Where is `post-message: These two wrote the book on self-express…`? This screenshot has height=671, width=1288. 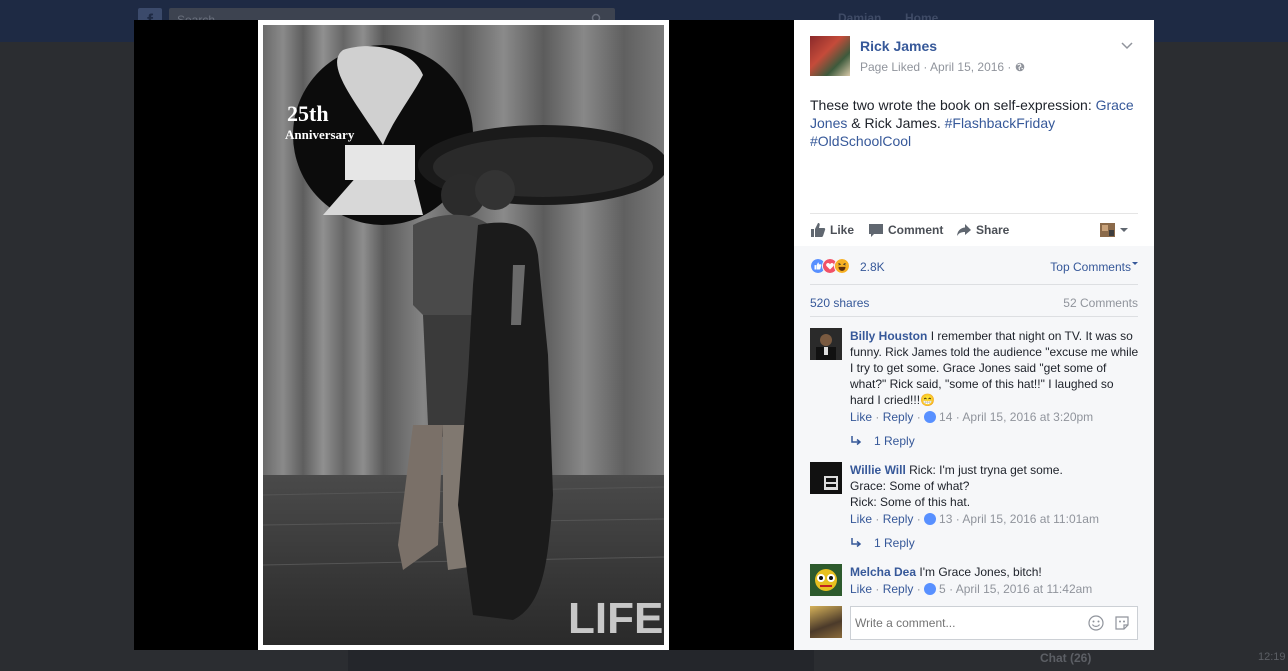 post-message: These two wrote the book on self-express… is located at coordinates (976, 123).